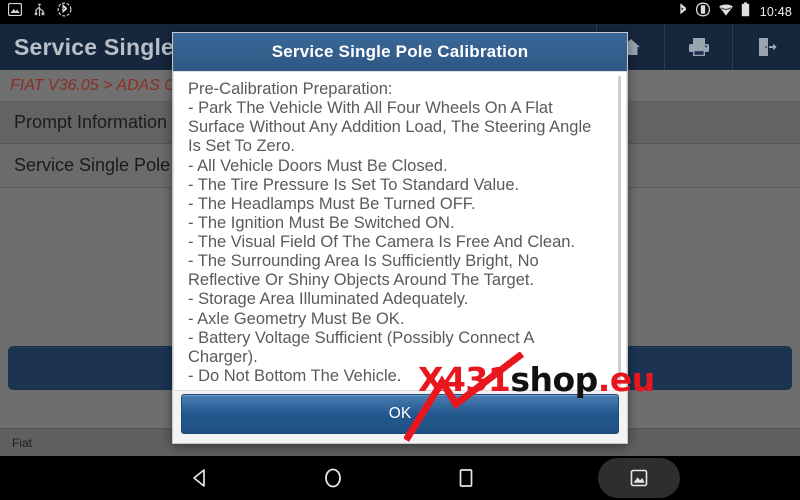  I want to click on battery-icon, so click(745, 12).